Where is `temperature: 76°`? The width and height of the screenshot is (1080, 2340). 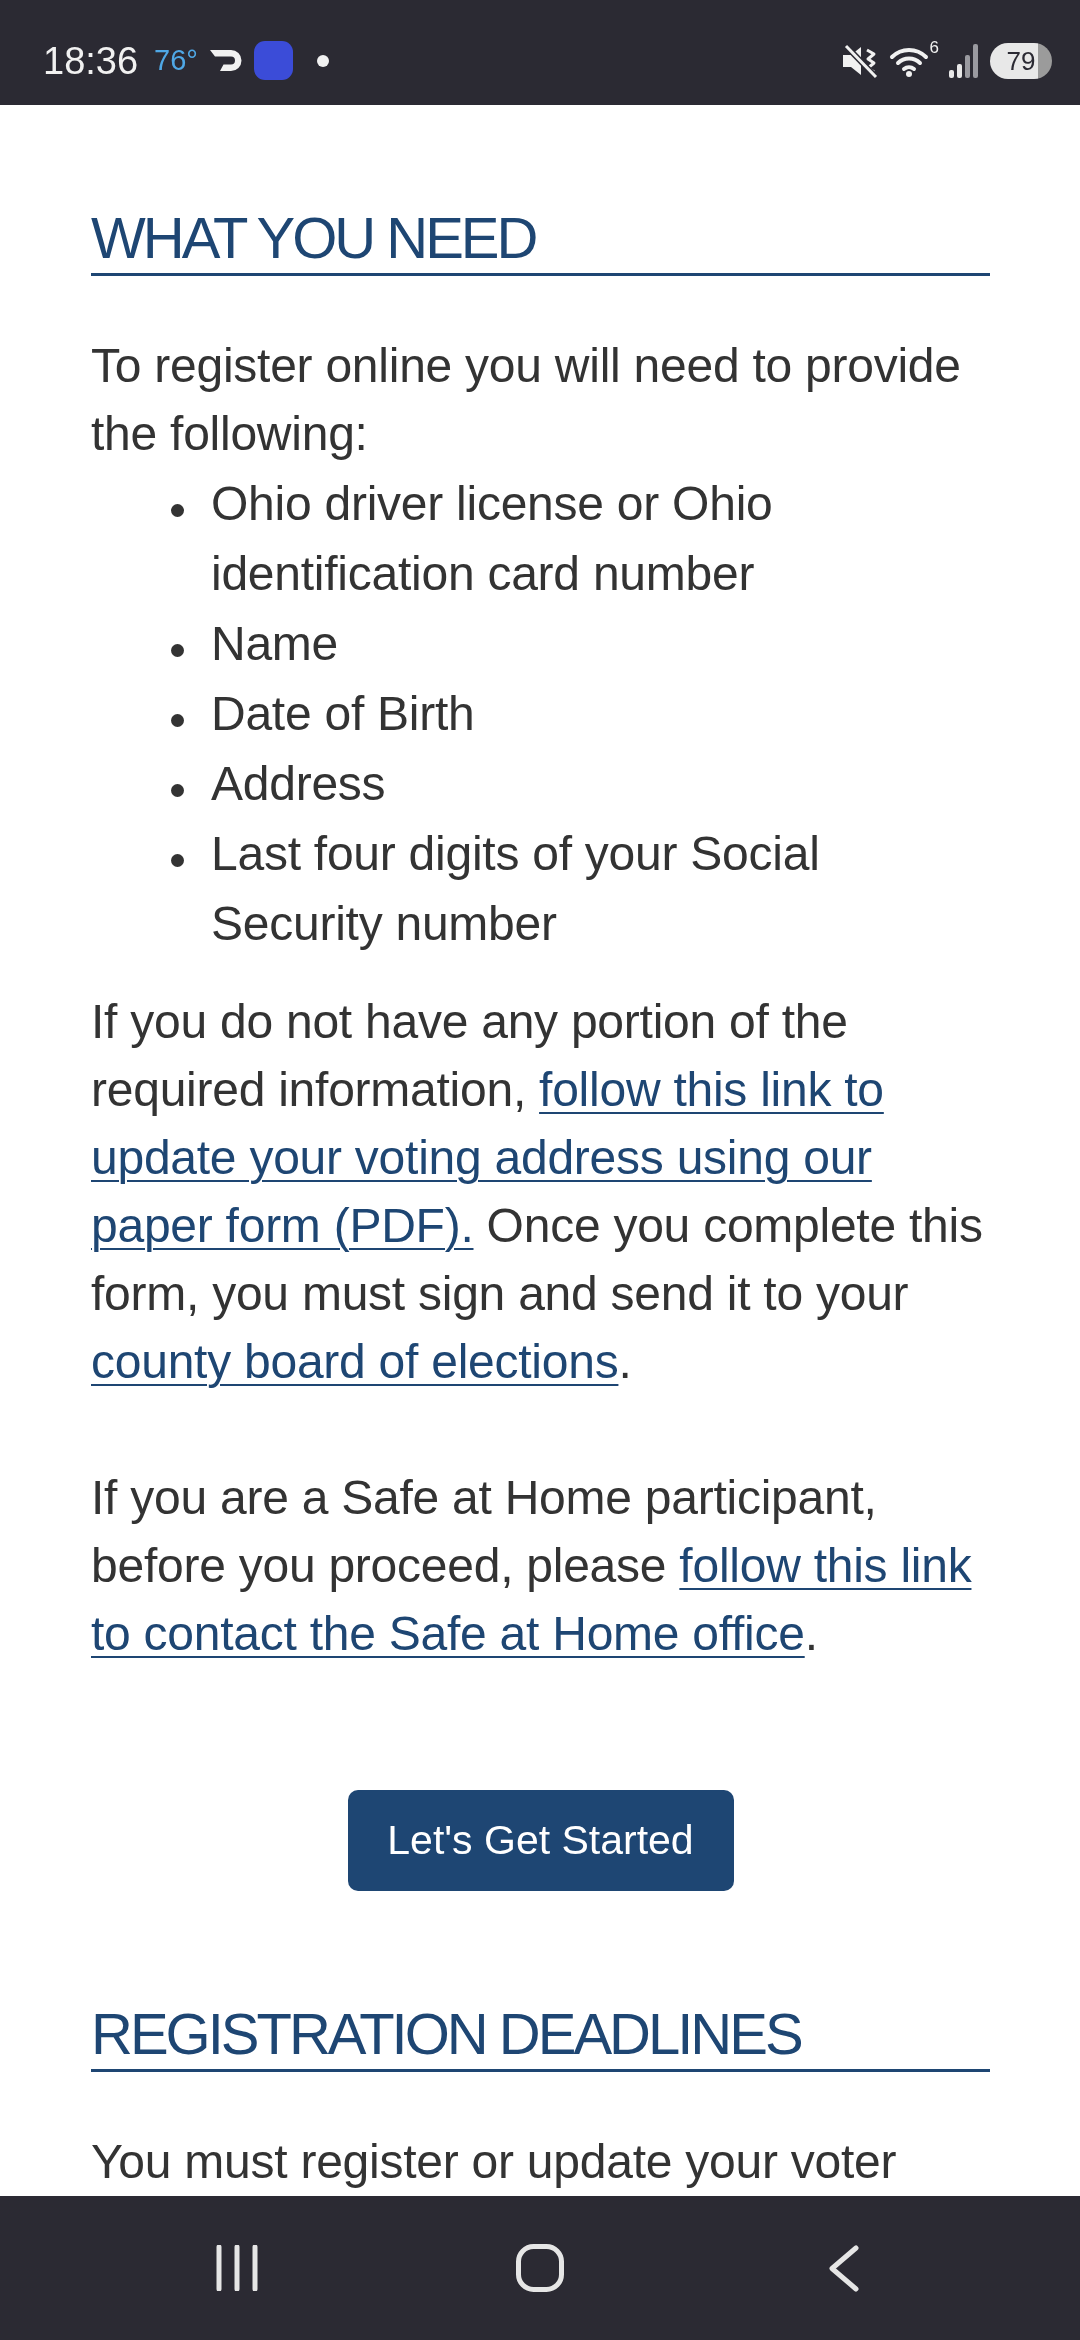 temperature: 76° is located at coordinates (176, 60).